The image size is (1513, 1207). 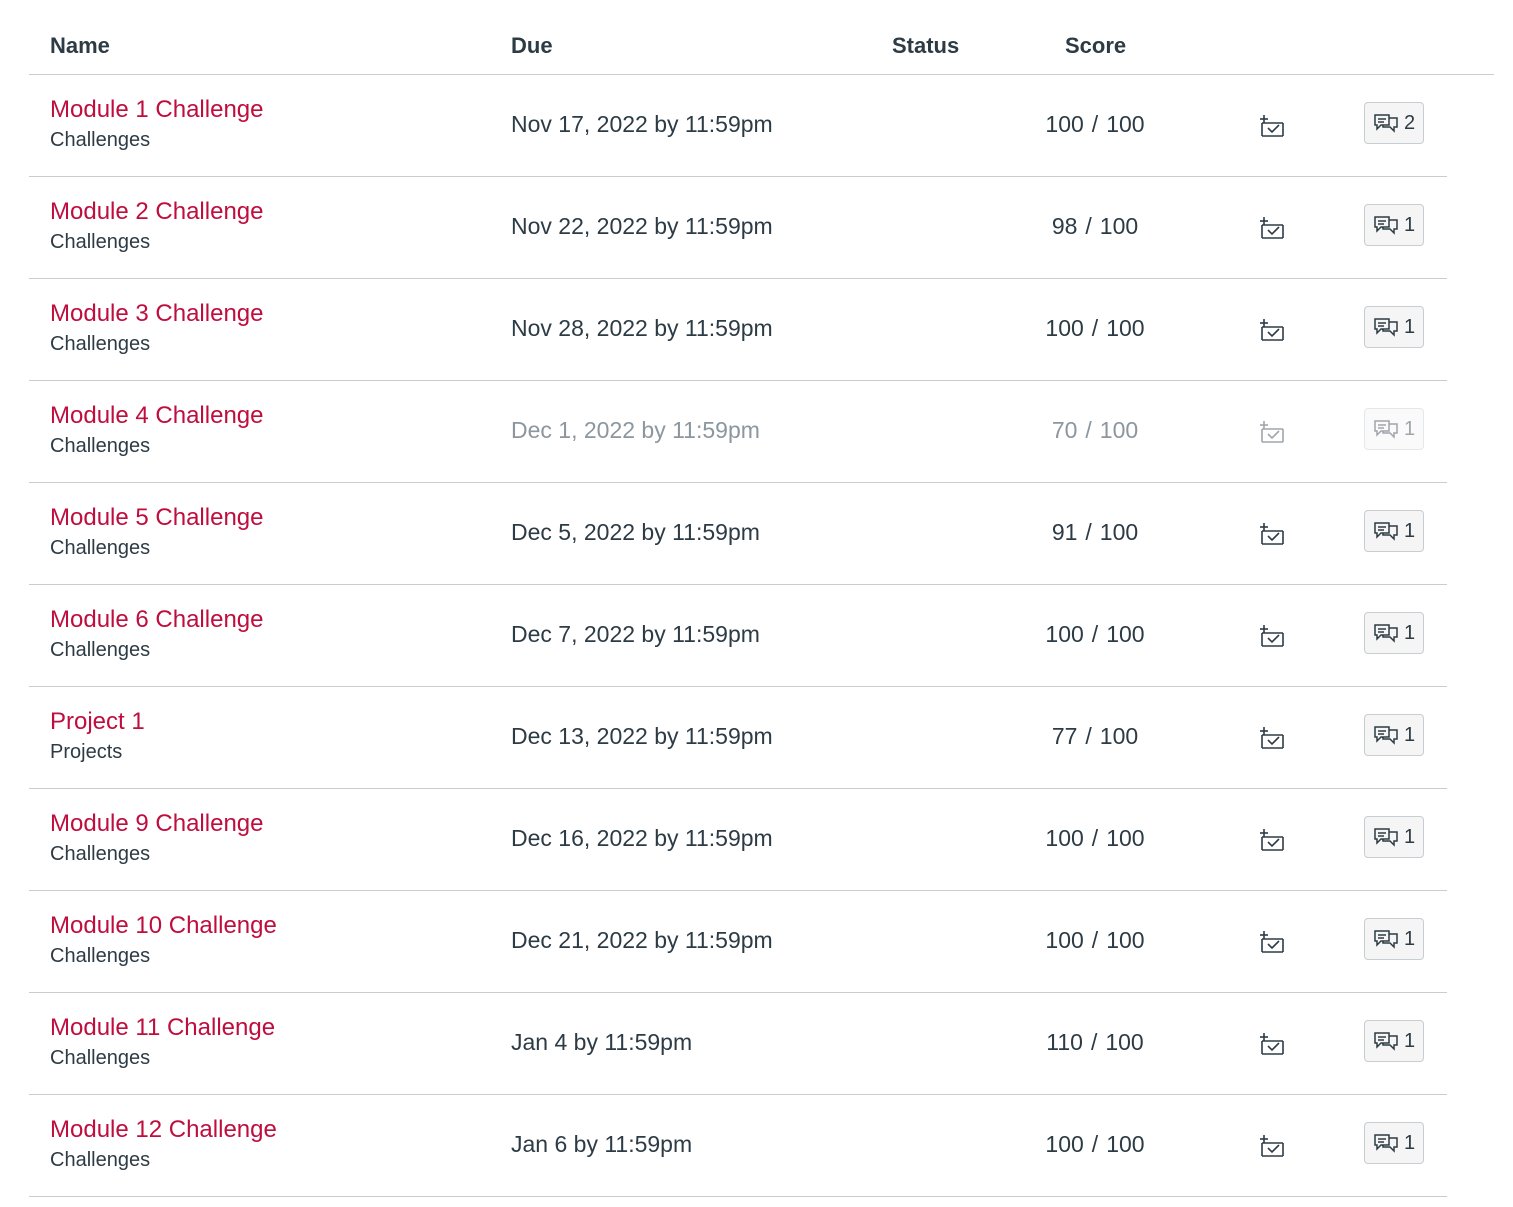 I want to click on score: 77 / 100, so click(x=1095, y=736).